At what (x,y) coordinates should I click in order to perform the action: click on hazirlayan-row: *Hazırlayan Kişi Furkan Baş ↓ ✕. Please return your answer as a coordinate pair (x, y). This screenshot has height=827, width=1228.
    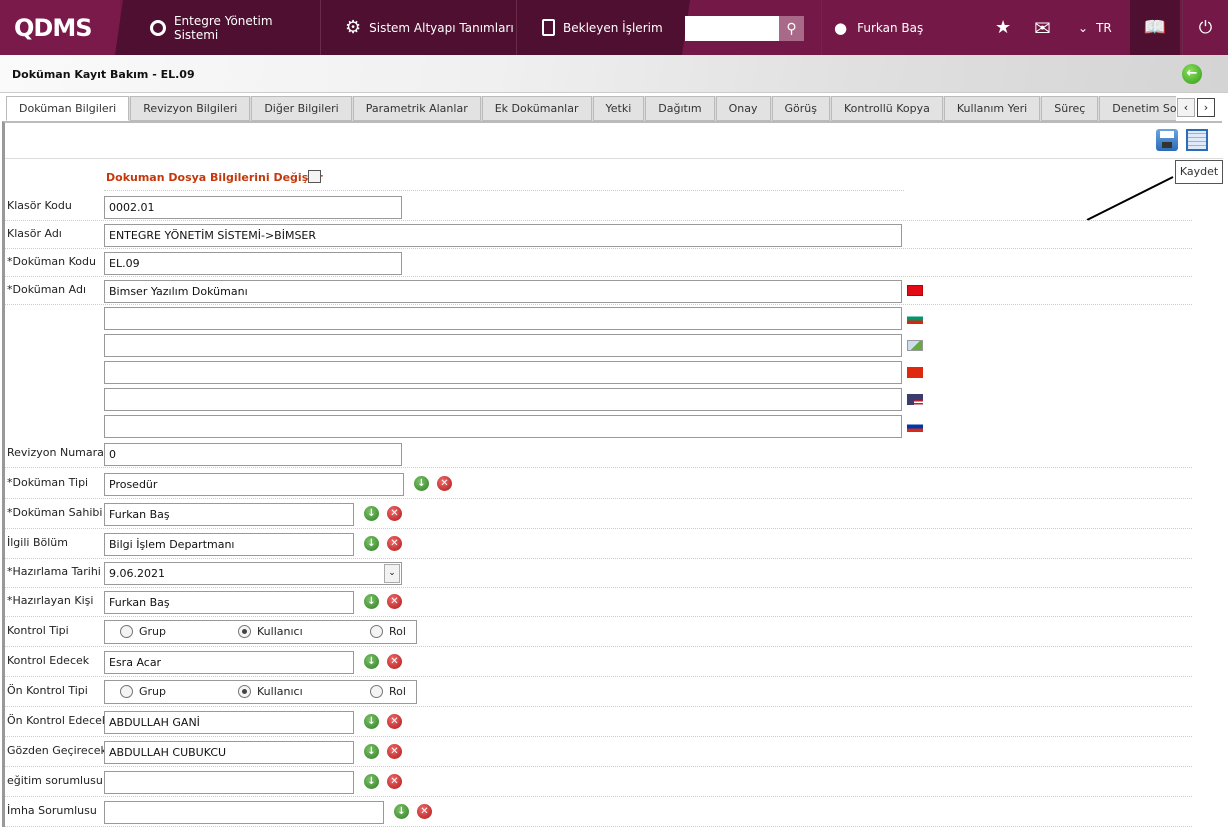
    Looking at the image, I should click on (598, 602).